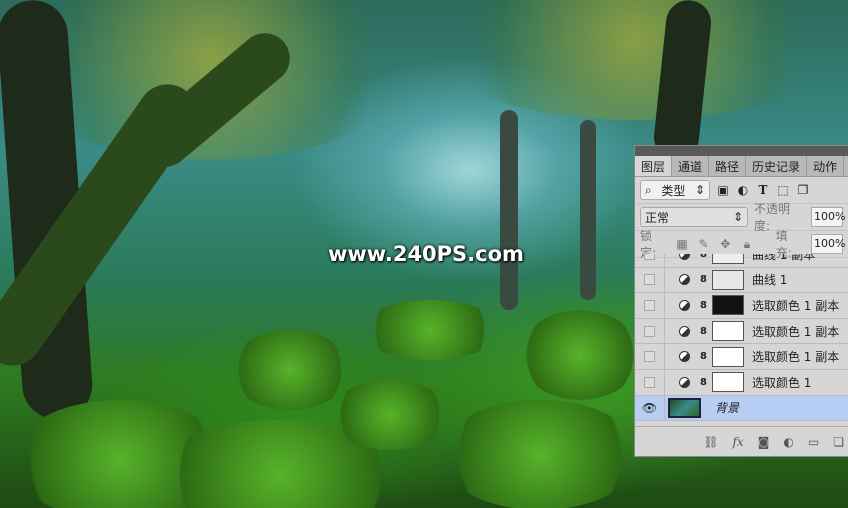 The height and width of the screenshot is (508, 848). I want to click on opacity-input: 100%, so click(828, 217).